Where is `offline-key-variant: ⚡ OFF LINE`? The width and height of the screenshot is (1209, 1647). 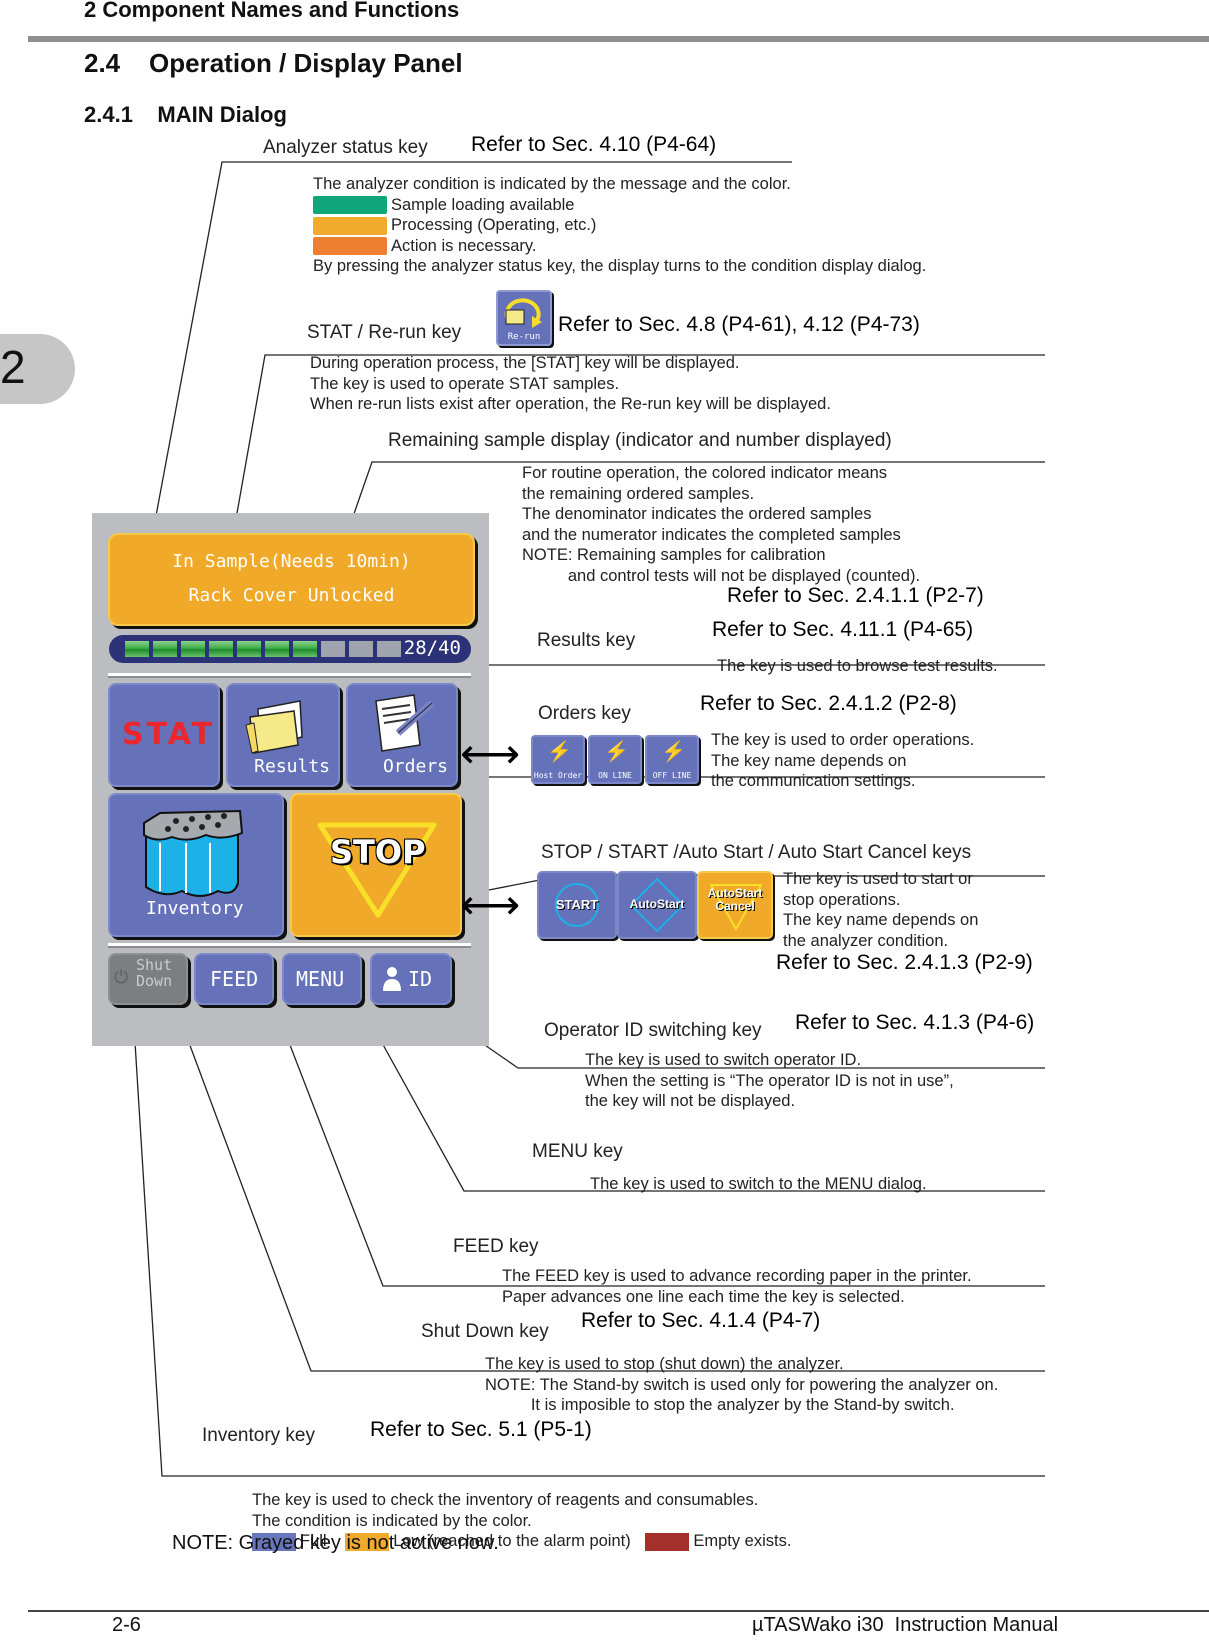
offline-key-variant: ⚡ OFF LINE is located at coordinates (672, 759).